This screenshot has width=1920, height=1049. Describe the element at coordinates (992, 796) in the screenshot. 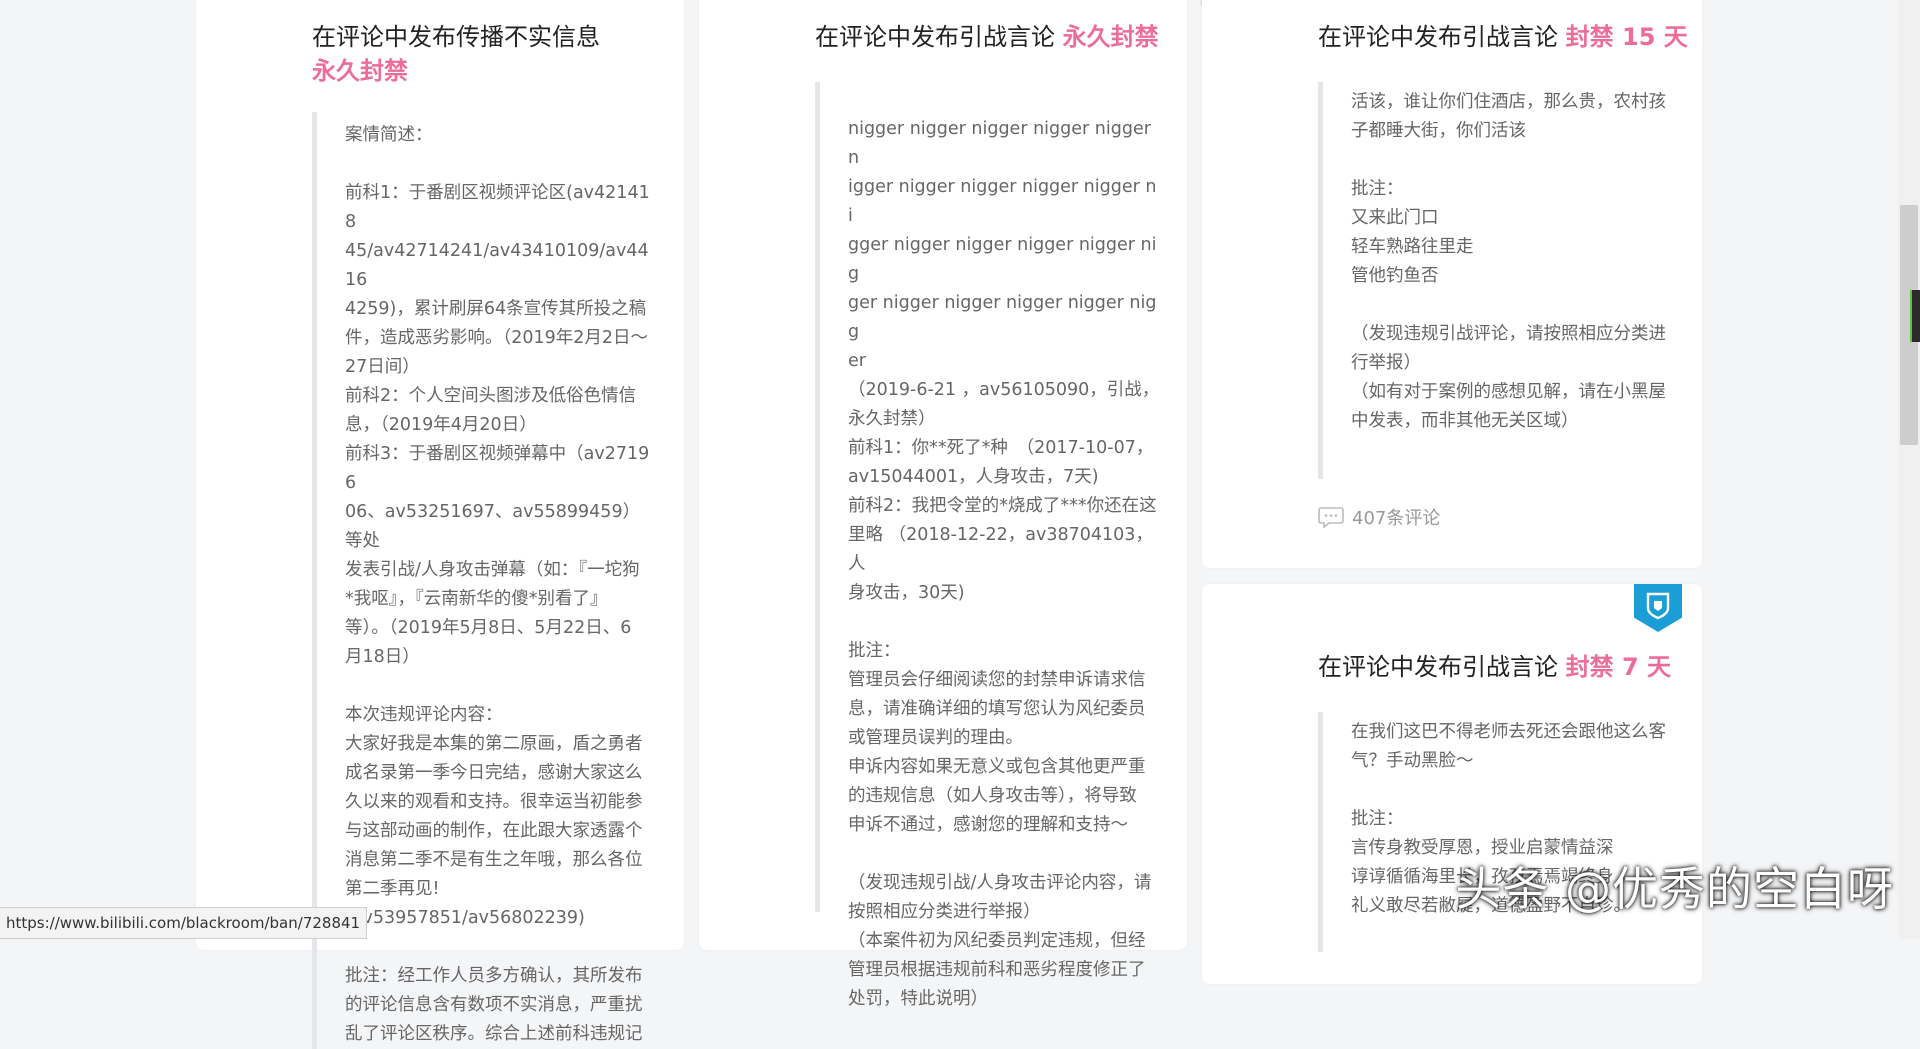

I see `quote-line: 的违规信息（如人身攻击等），将导致` at that location.